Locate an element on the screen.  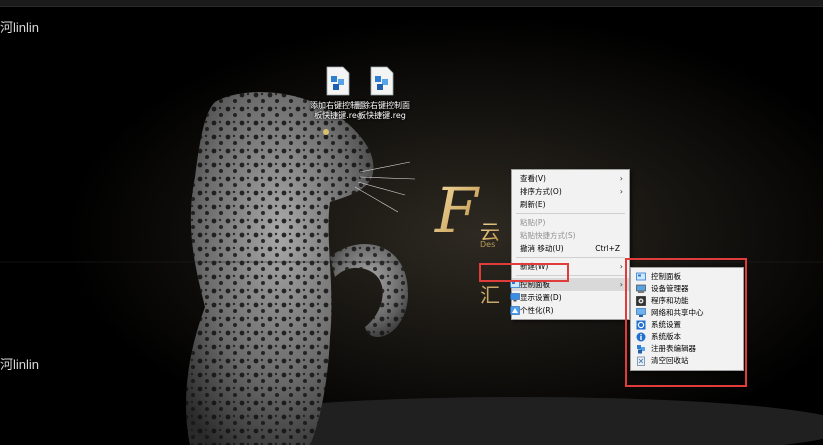
svg-text: F is located at coordinates (457, 210).